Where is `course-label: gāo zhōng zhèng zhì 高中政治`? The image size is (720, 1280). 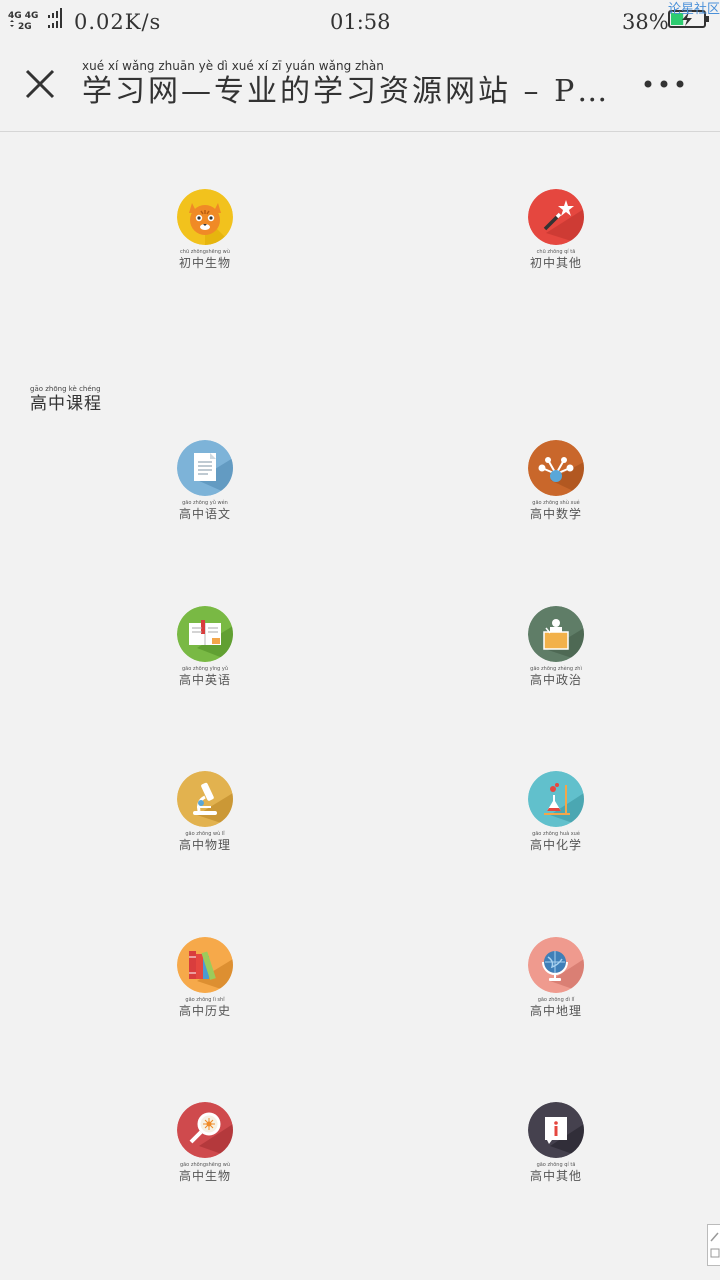
course-label: gāo zhōng zhèng zhì 高中政治 is located at coordinates (556, 676).